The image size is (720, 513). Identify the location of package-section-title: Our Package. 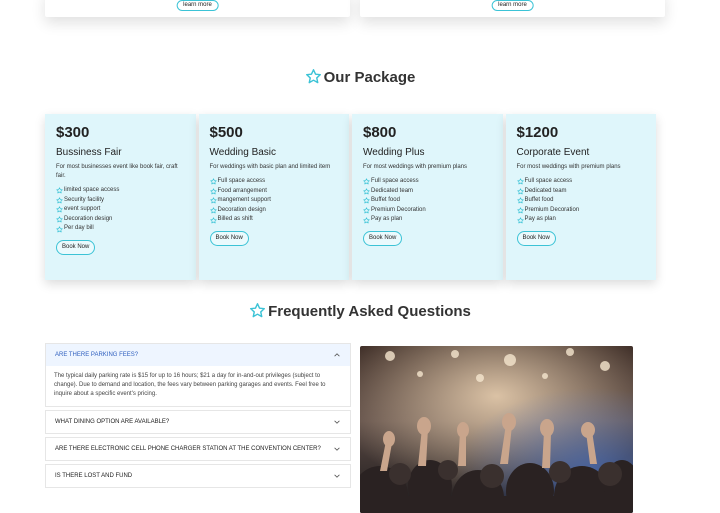
(360, 78).